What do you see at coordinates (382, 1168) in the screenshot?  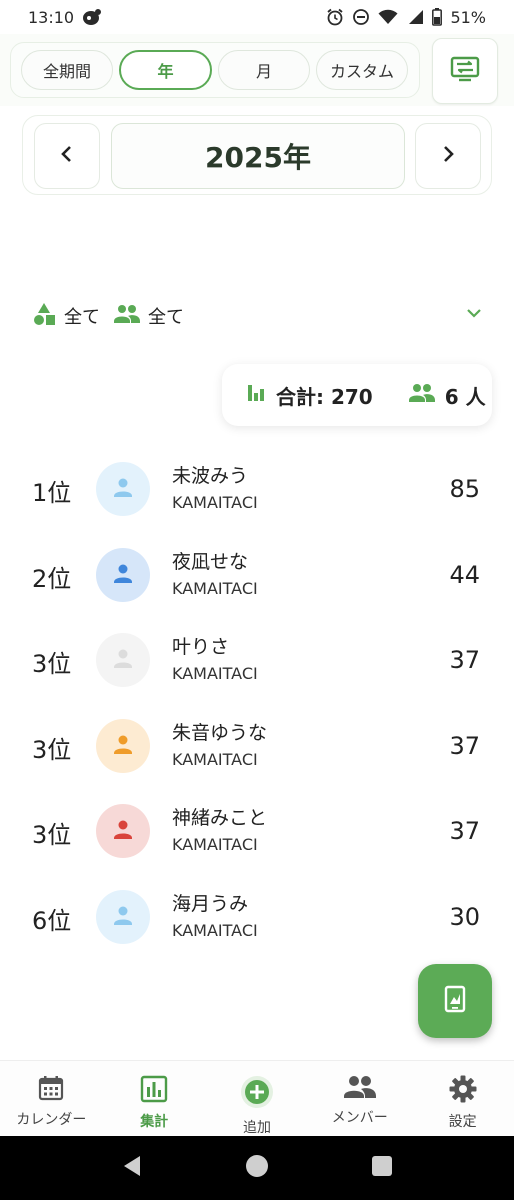 I see `recents-icon` at bounding box center [382, 1168].